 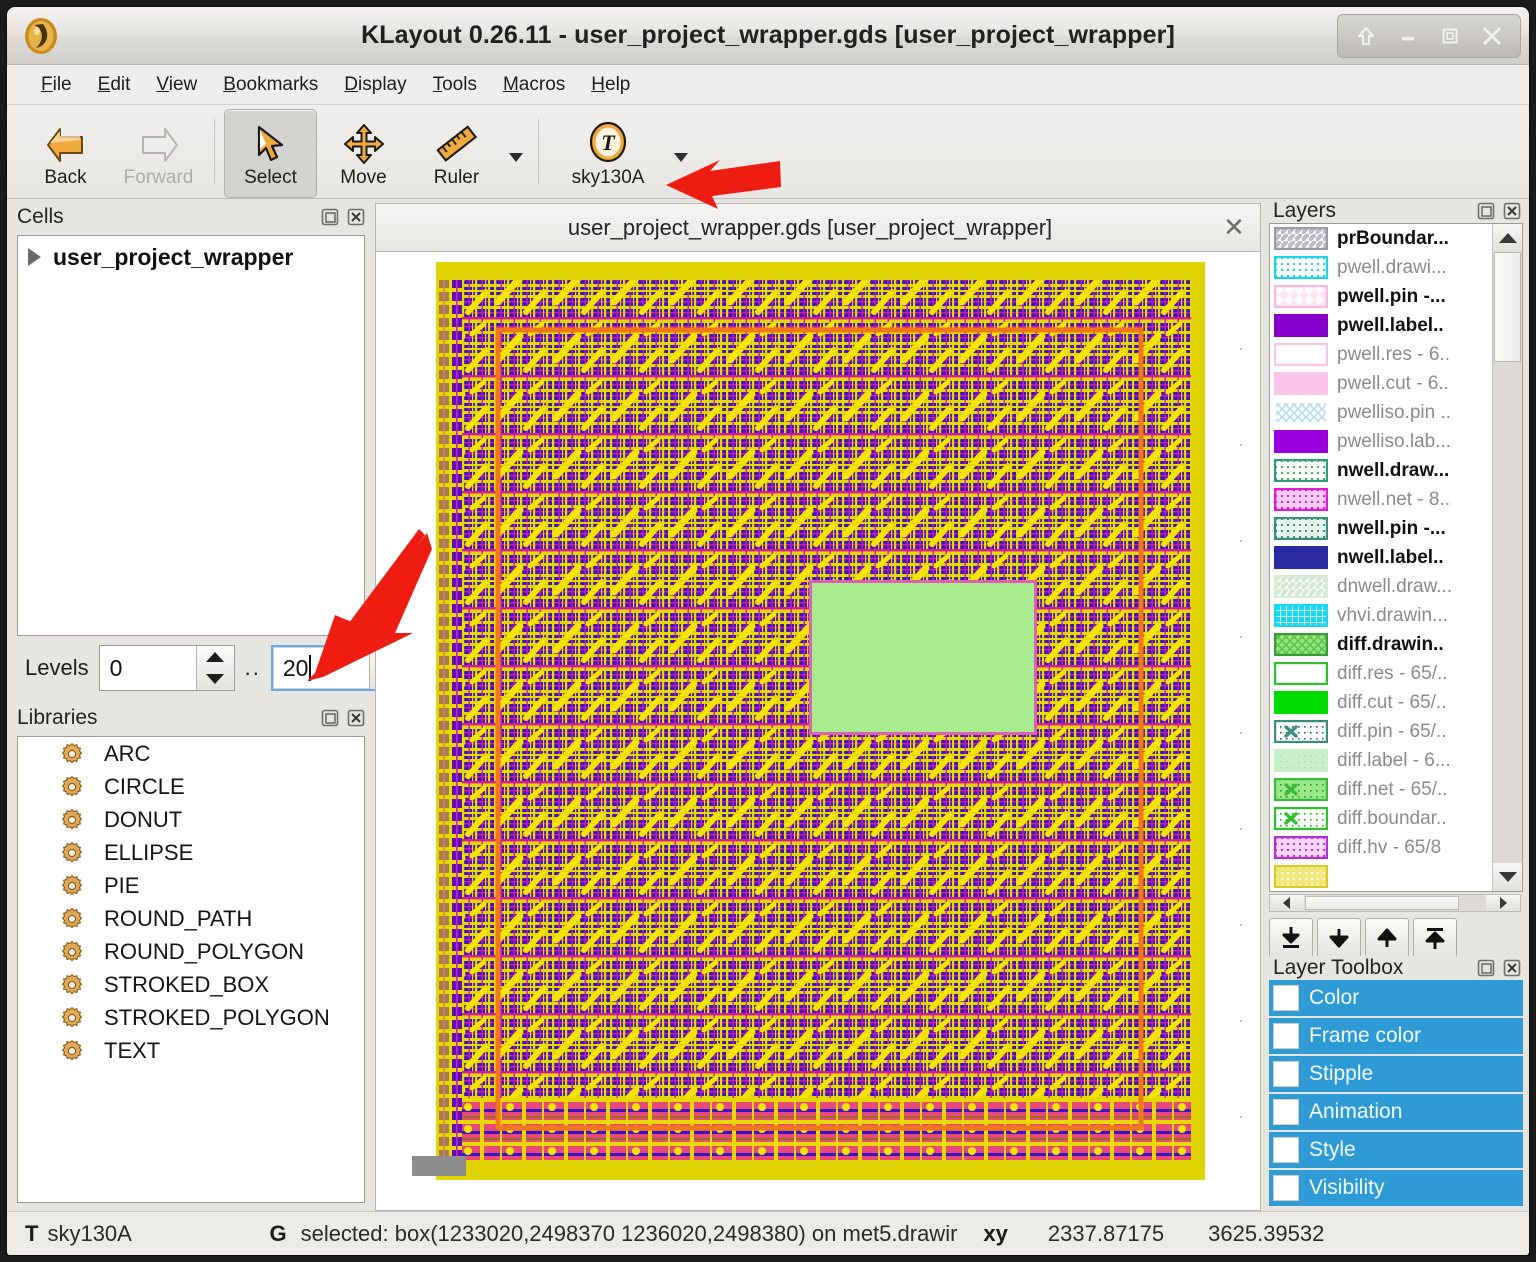 What do you see at coordinates (363, 153) in the screenshot?
I see `toolbar-move-button: Move` at bounding box center [363, 153].